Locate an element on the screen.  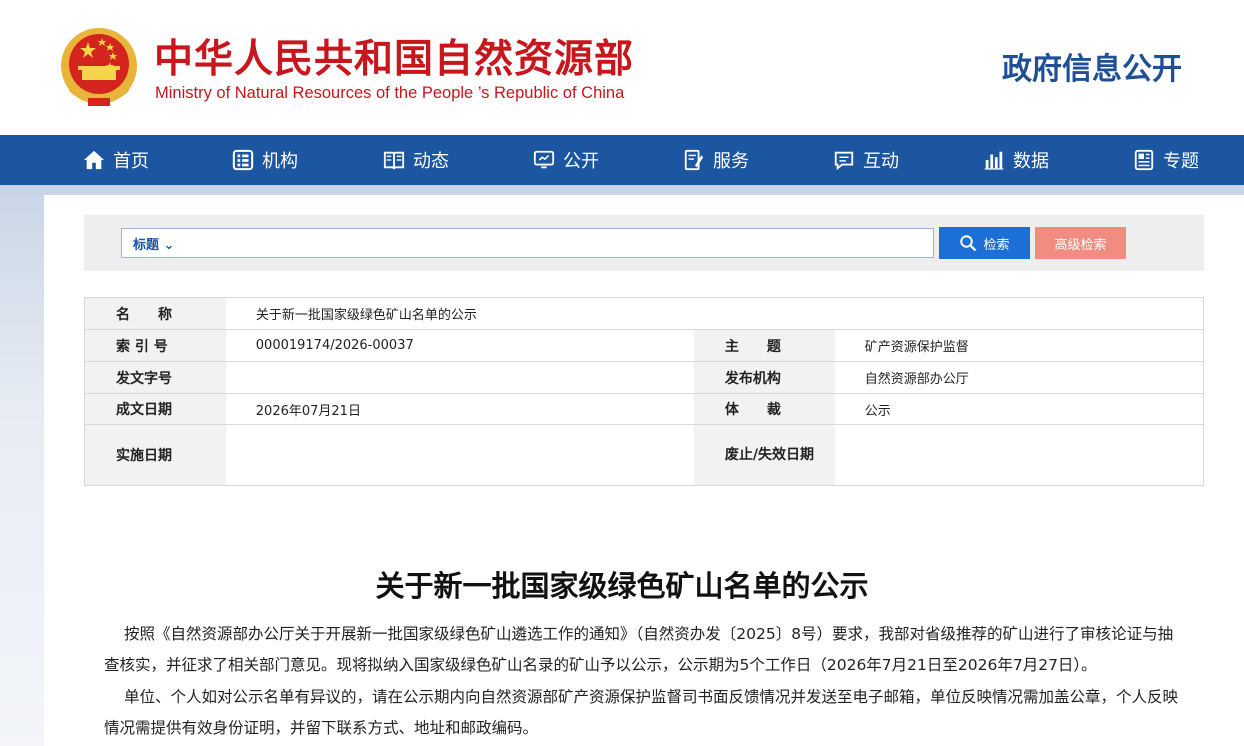
info-value-publisher: 自然资源部办公厅 is located at coordinates (916, 379).